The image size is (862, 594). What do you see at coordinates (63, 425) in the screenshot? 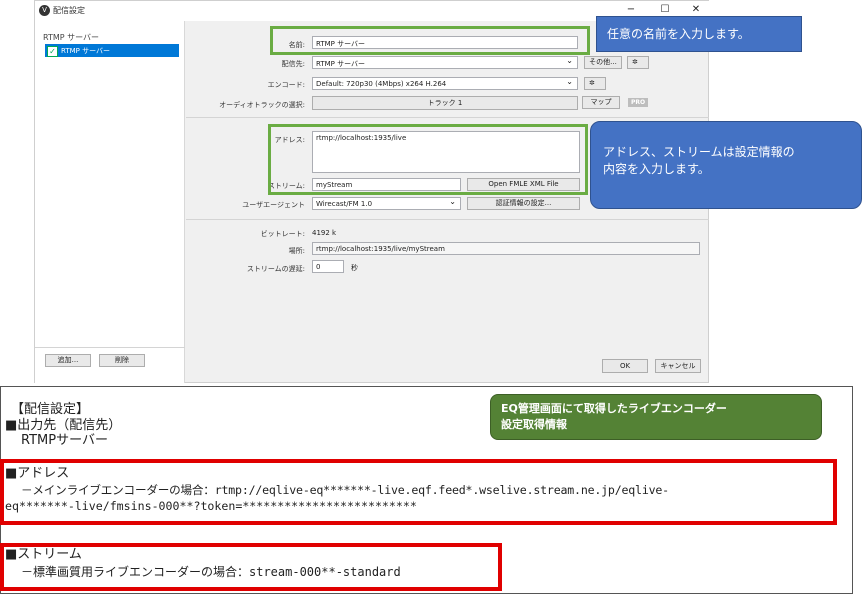
I see `dest-title: ■出力先（配信先）` at bounding box center [63, 425].